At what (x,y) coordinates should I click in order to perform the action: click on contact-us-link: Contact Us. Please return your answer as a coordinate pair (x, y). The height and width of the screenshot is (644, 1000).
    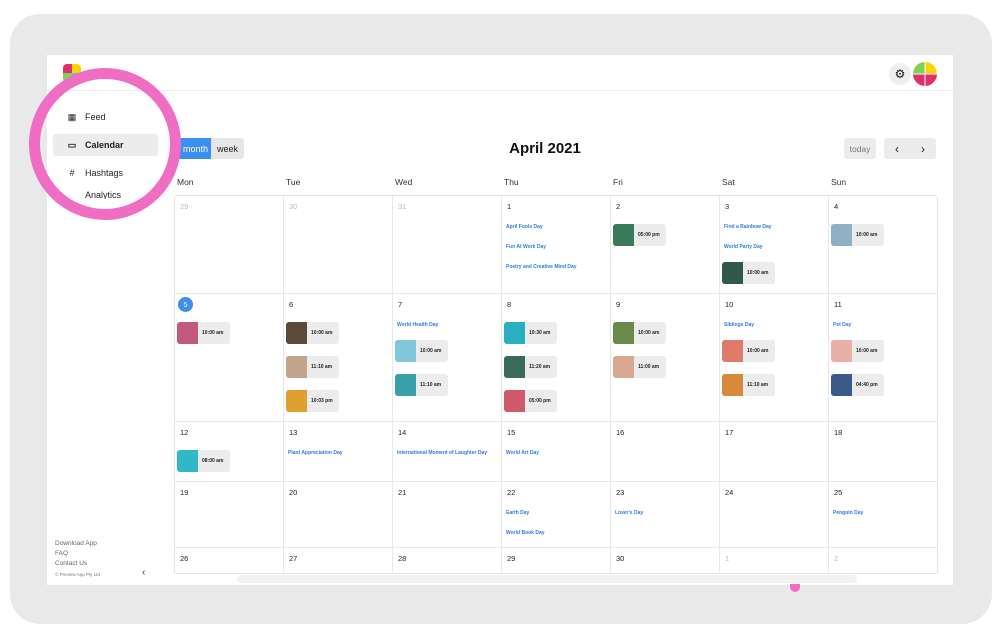
    Looking at the image, I should click on (71, 563).